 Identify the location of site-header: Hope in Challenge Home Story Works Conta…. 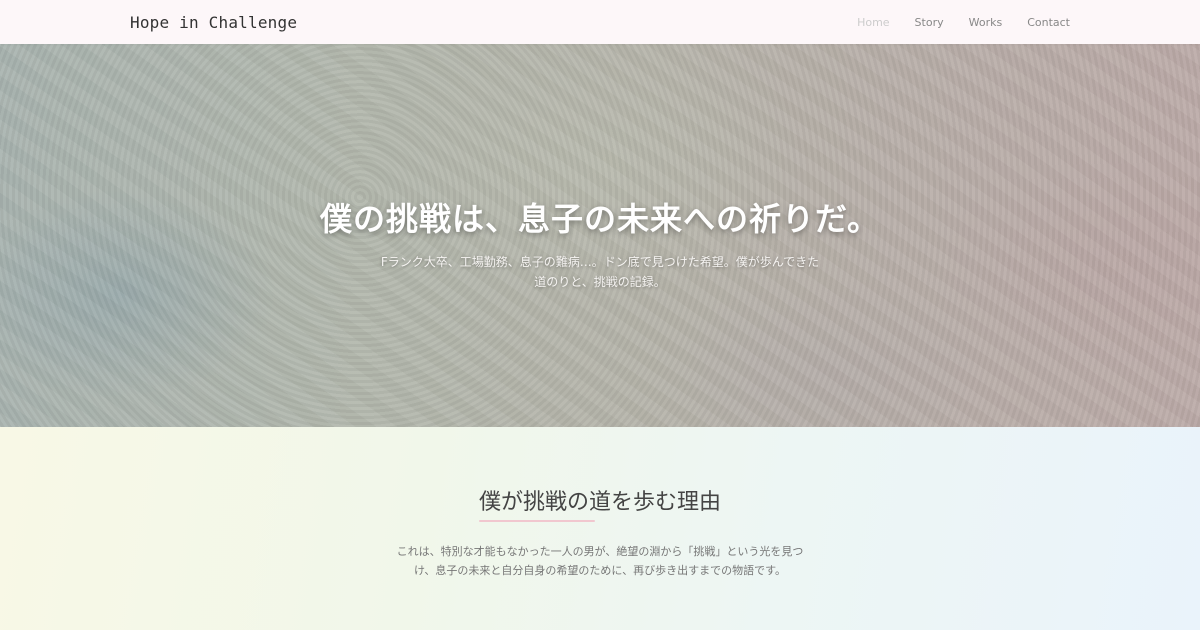
(600, 22).